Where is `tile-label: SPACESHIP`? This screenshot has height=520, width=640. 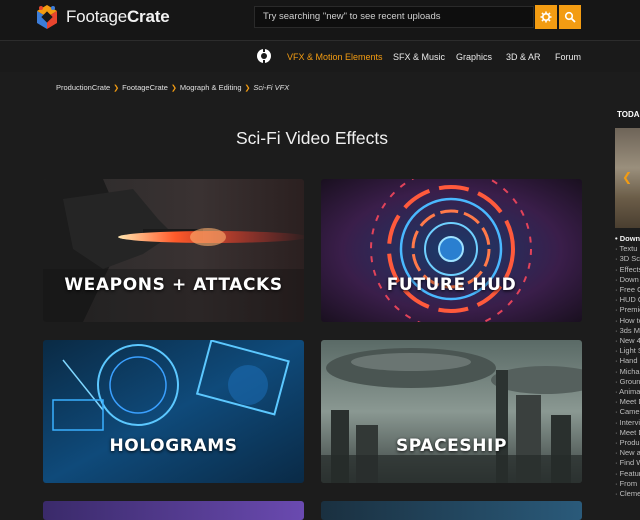 tile-label: SPACESHIP is located at coordinates (451, 446).